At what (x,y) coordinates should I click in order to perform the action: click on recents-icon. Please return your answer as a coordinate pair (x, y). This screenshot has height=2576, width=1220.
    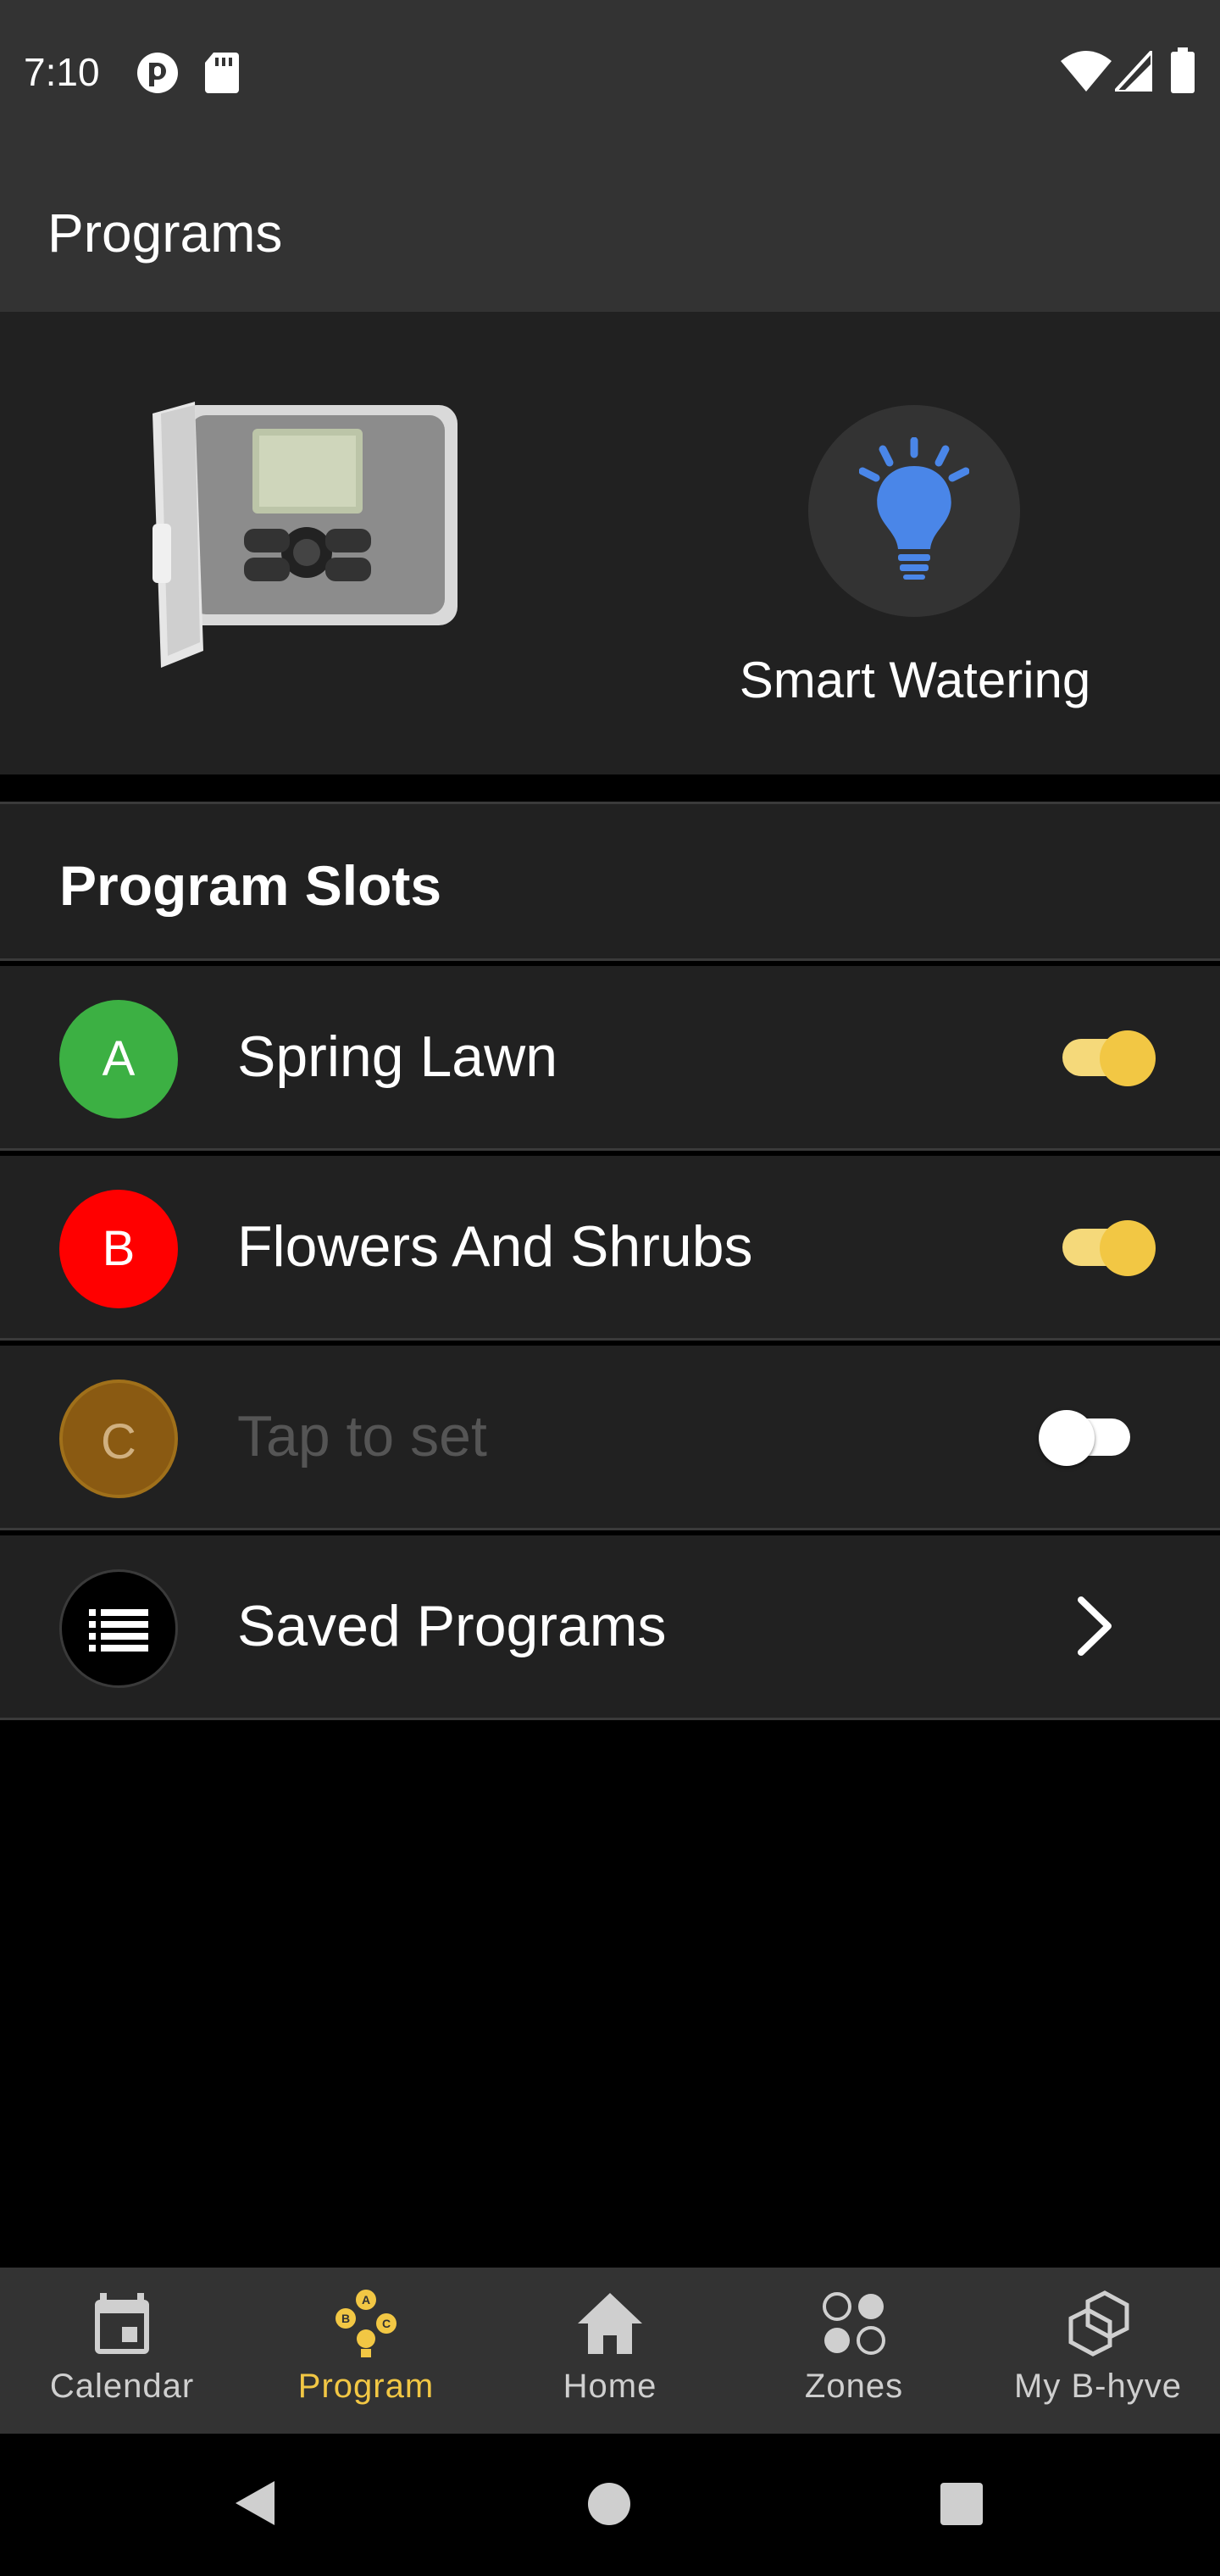
    Looking at the image, I should click on (961, 2504).